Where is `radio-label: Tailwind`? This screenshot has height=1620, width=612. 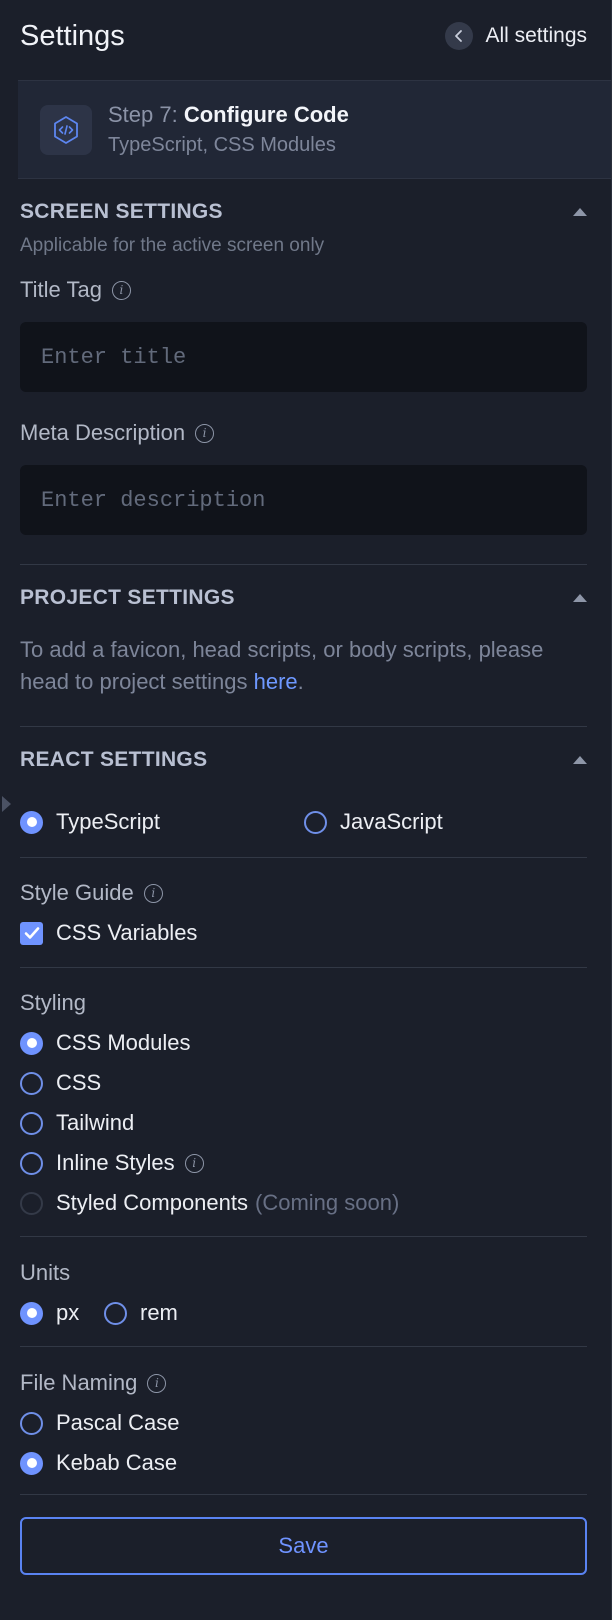
radio-label: Tailwind is located at coordinates (95, 1122).